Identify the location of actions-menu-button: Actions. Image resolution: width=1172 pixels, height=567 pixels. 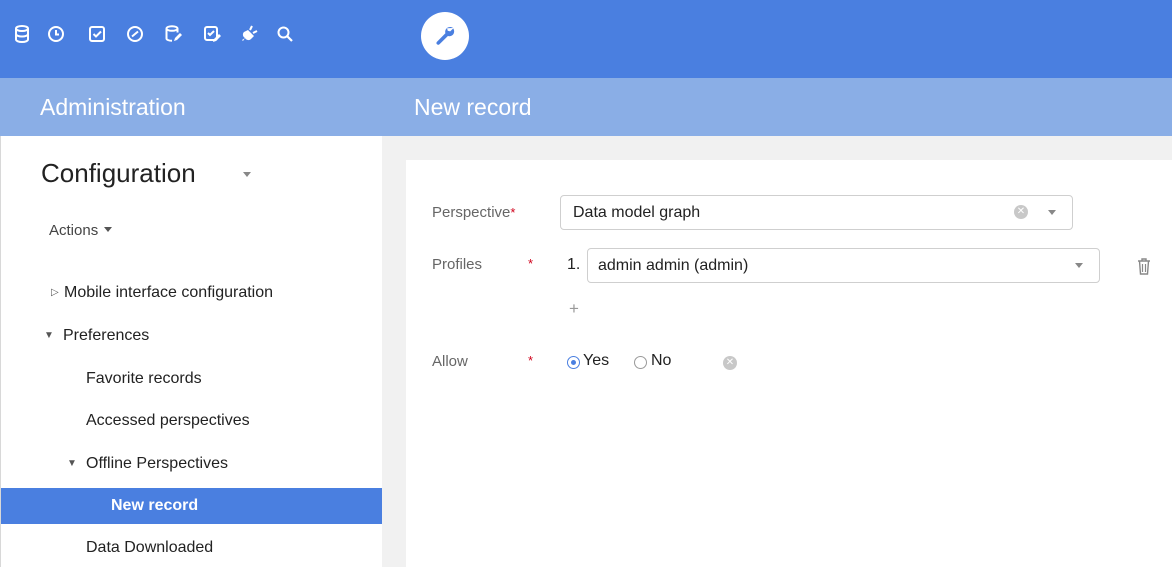
(81, 230).